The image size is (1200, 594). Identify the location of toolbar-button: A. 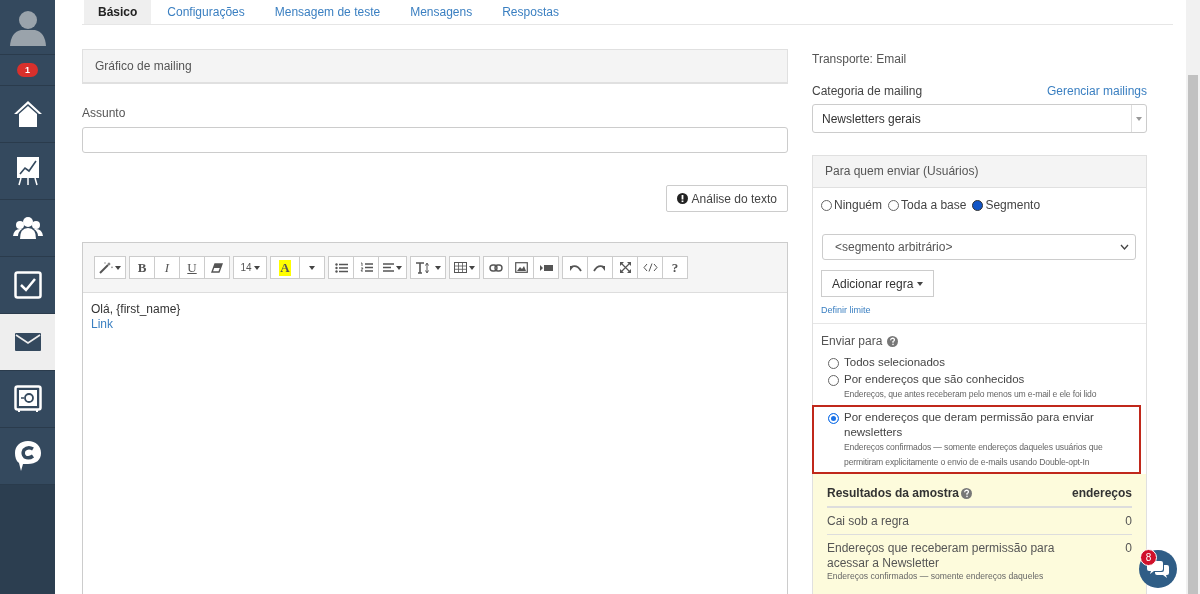
(285, 267).